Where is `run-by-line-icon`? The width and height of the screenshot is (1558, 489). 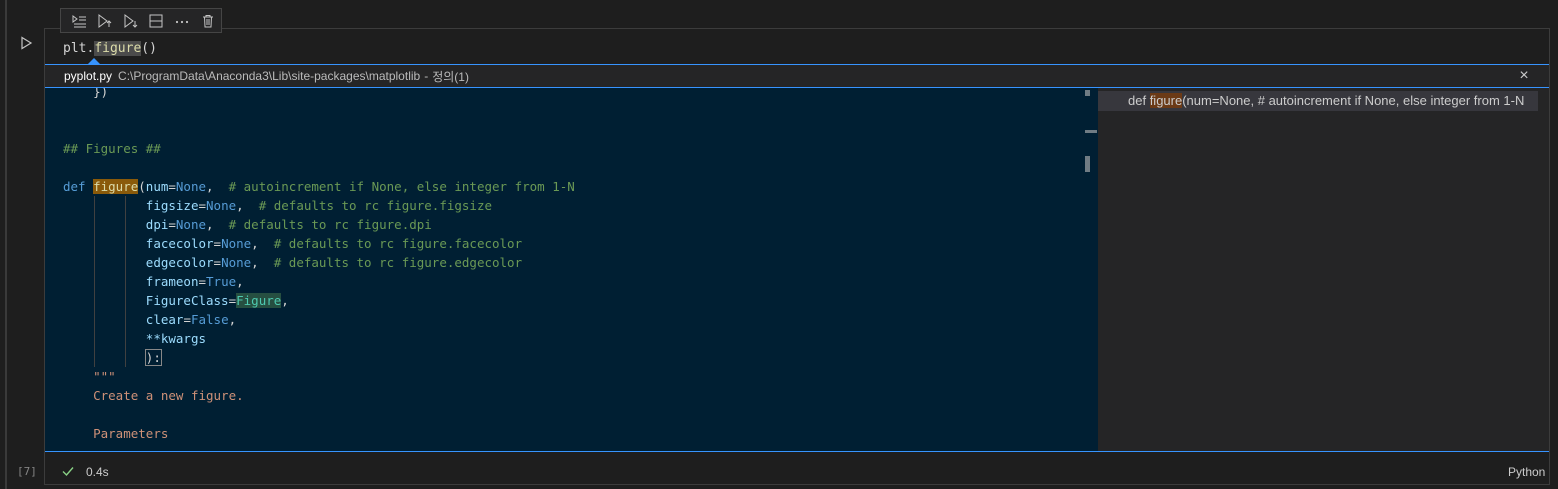 run-by-line-icon is located at coordinates (79, 20).